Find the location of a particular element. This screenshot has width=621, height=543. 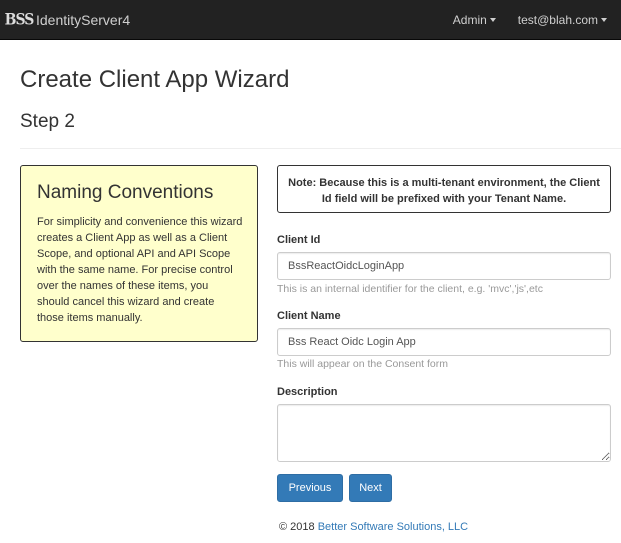

brand-link: BSS IdentityServer4 is located at coordinates (67, 20).